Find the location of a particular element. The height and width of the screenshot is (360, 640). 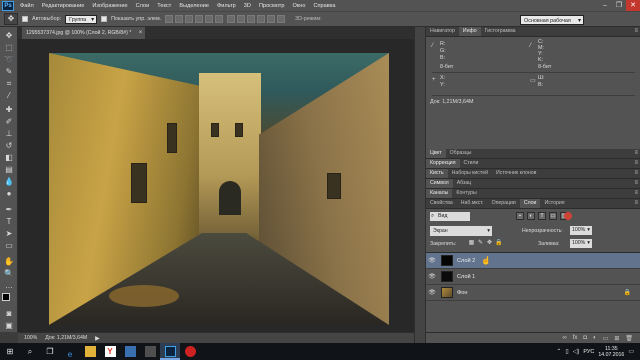

align-left-icon is located at coordinates (199, 19).